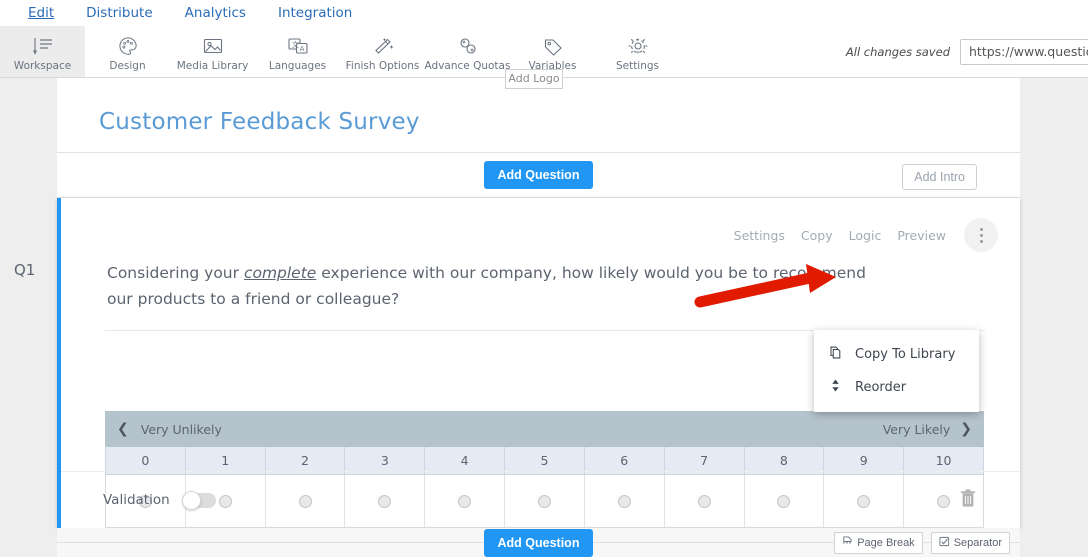 This screenshot has height=557, width=1088. I want to click on nav-item-distribute: Distribute, so click(119, 13).